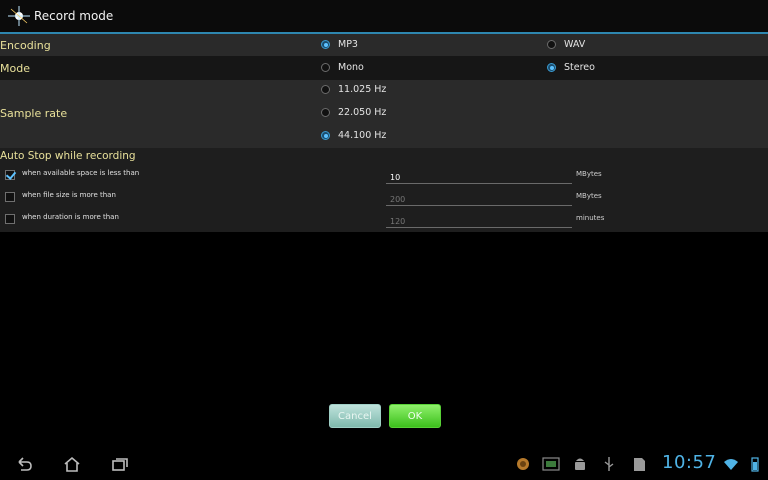  Describe the element at coordinates (19, 16) in the screenshot. I see `app-logo-icon` at that location.